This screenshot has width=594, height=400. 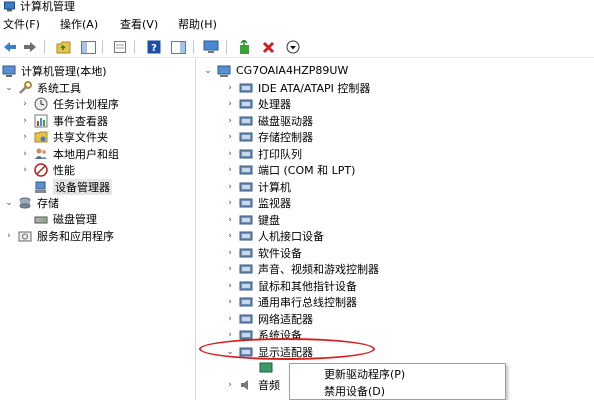 What do you see at coordinates (244, 47) in the screenshot?
I see `update-driver-icon` at bounding box center [244, 47].